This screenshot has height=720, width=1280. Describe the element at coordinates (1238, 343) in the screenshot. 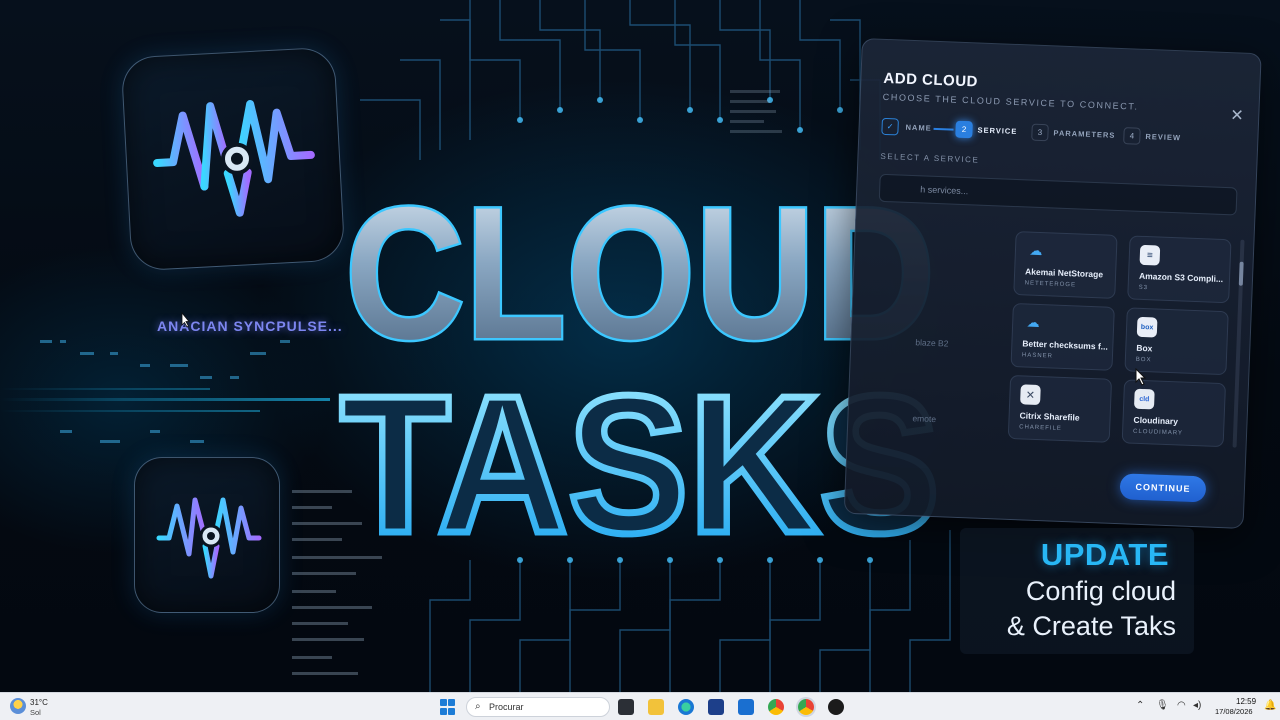

I see `service-list-scrollbar` at that location.